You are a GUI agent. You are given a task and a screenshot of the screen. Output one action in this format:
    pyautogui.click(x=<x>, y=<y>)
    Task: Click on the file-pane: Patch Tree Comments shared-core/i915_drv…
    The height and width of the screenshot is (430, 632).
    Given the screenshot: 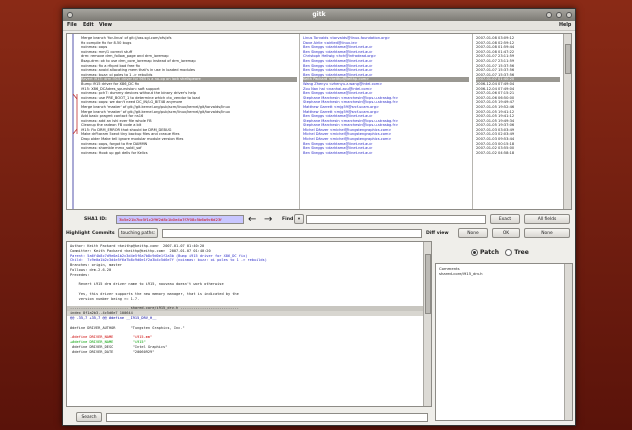 What is the action you would take?
    pyautogui.click(x=504, y=331)
    